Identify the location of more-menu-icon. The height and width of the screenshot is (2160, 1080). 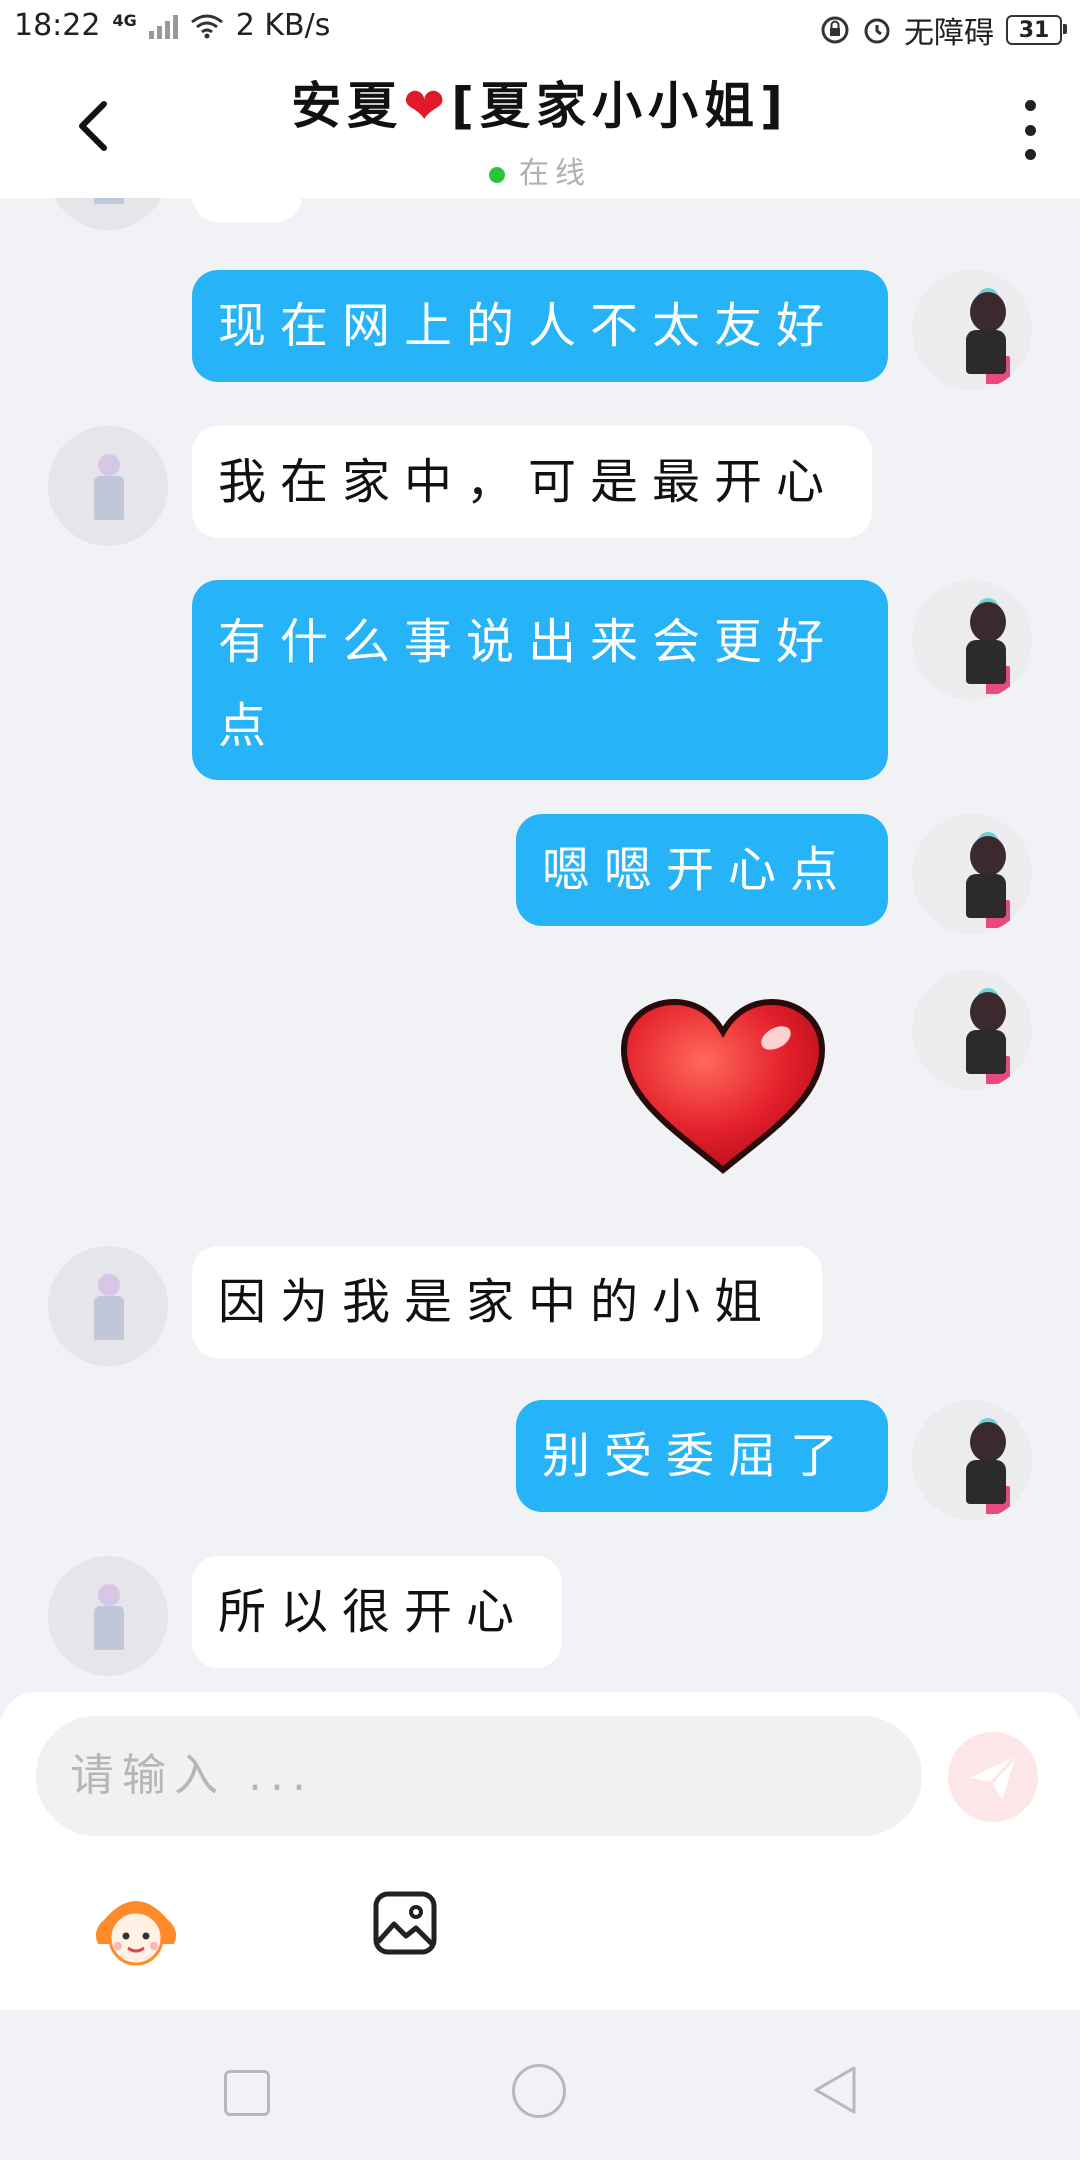
(1030, 130).